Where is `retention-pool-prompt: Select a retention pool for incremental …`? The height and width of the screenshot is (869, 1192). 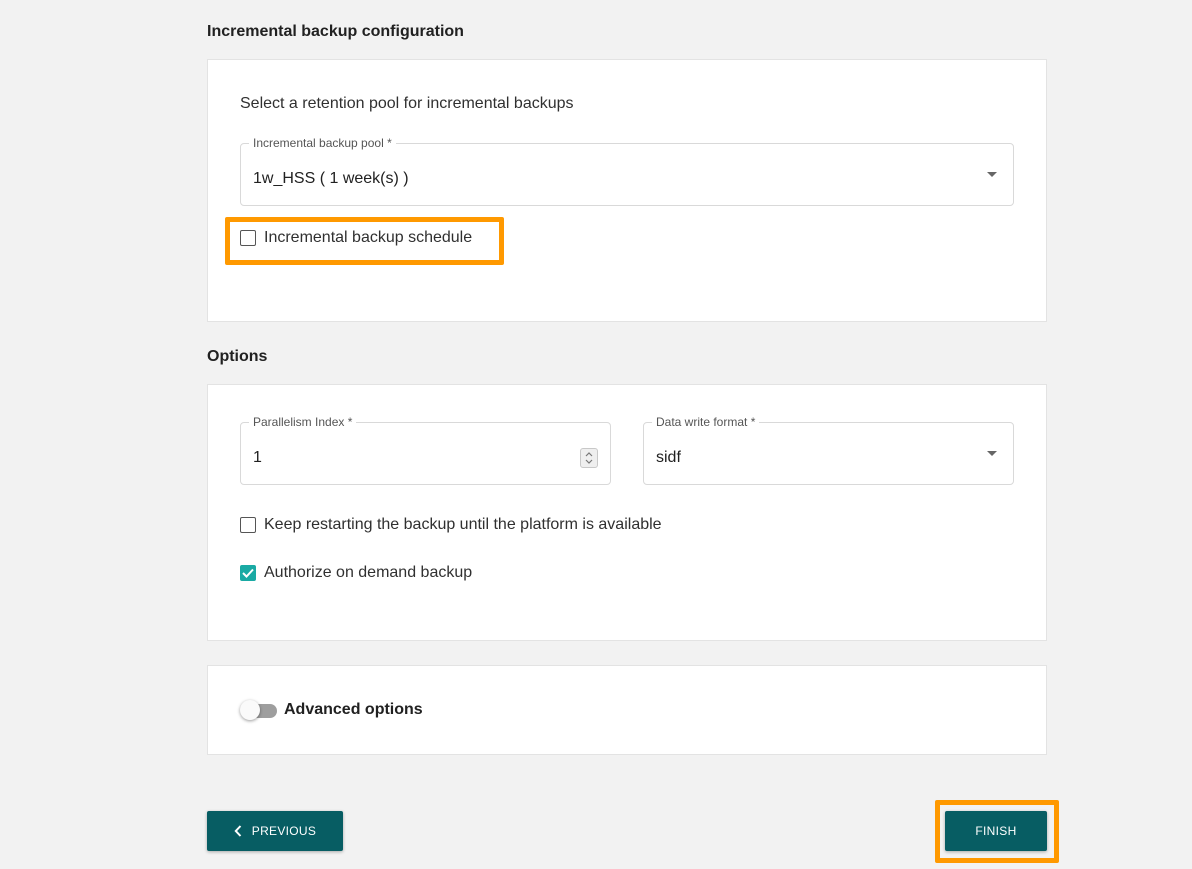 retention-pool-prompt: Select a retention pool for incremental … is located at coordinates (407, 103).